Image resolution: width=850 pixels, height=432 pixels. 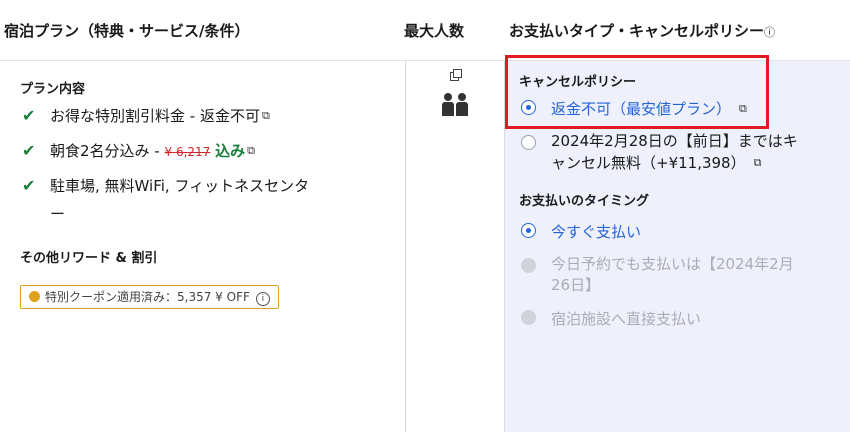 What do you see at coordinates (637, 92) in the screenshot?
I see `highlight-box` at bounding box center [637, 92].